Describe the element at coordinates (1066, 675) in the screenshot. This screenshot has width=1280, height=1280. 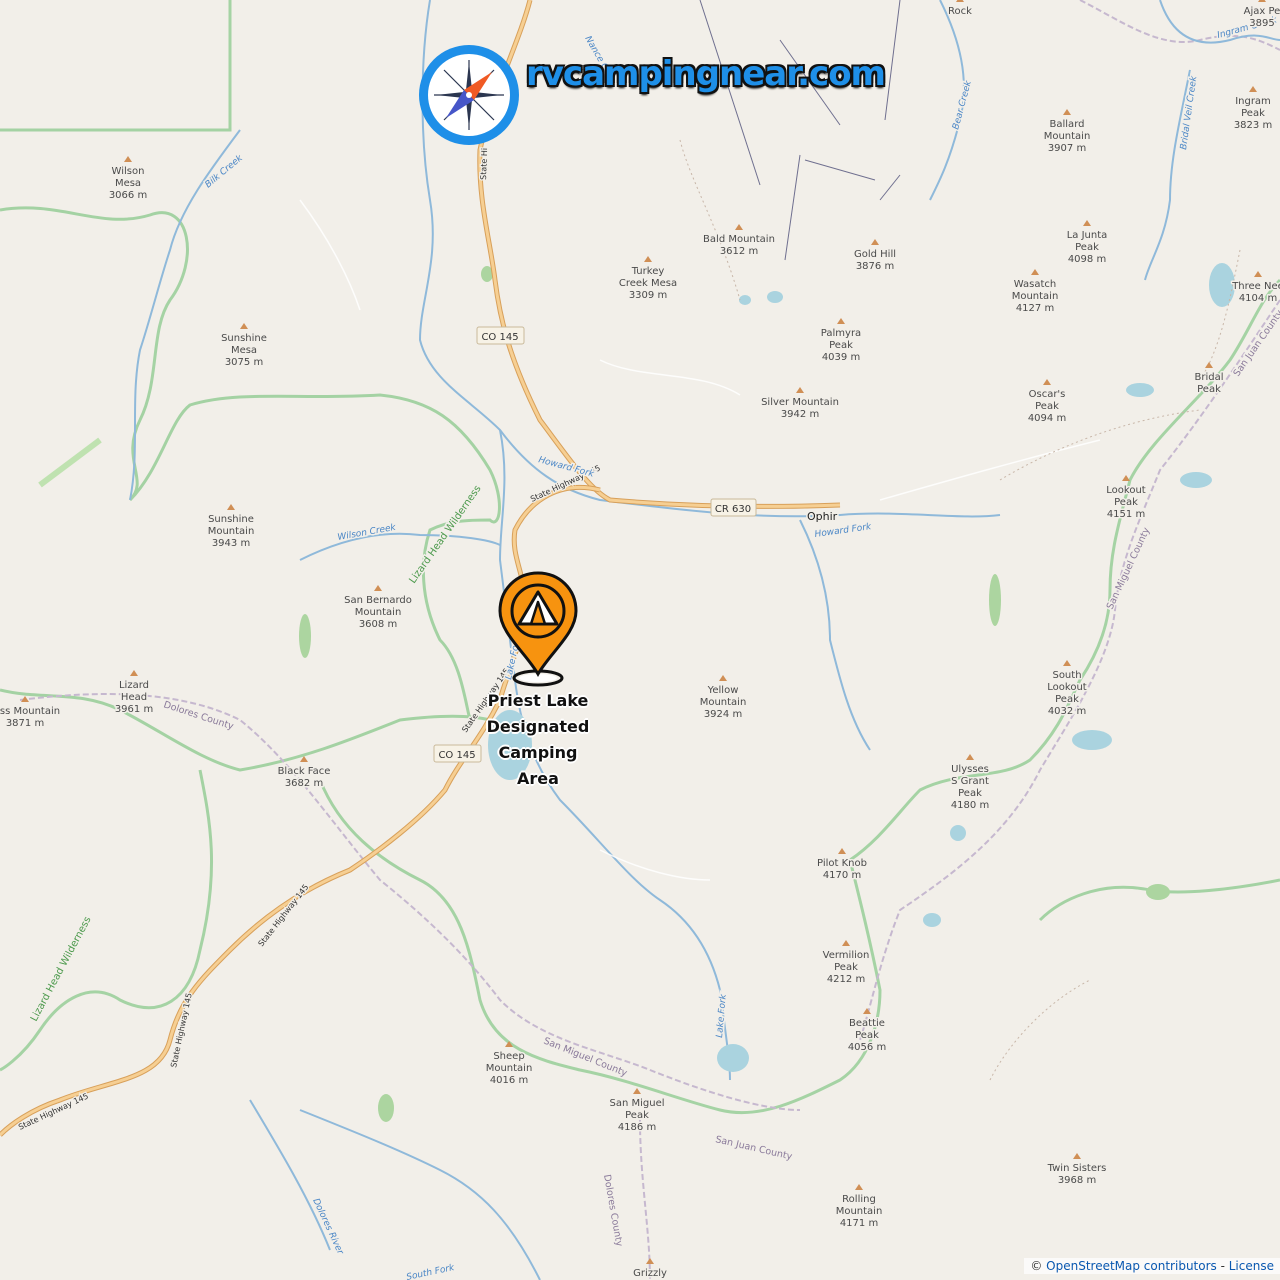
I see `peak-label: South` at that location.